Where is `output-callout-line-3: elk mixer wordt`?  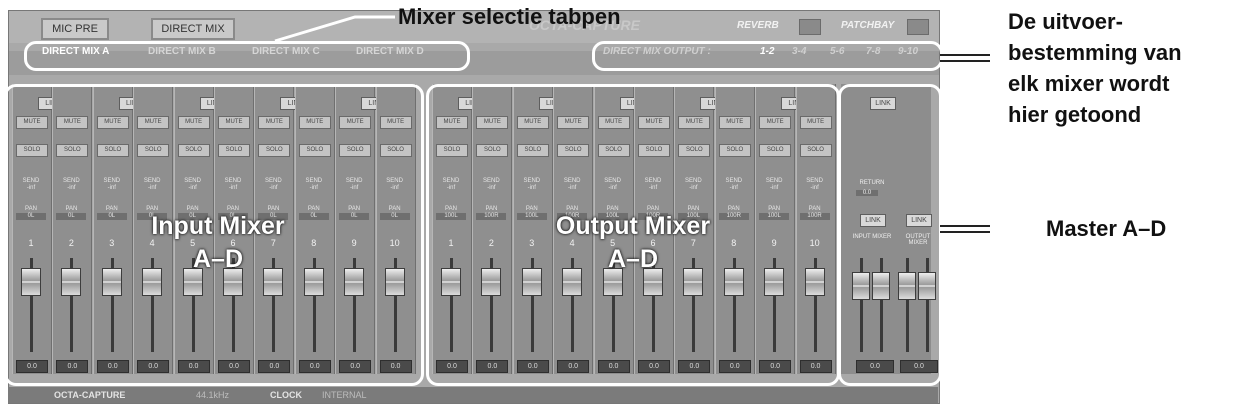
output-callout-line-3: elk mixer wordt is located at coordinates (1089, 83).